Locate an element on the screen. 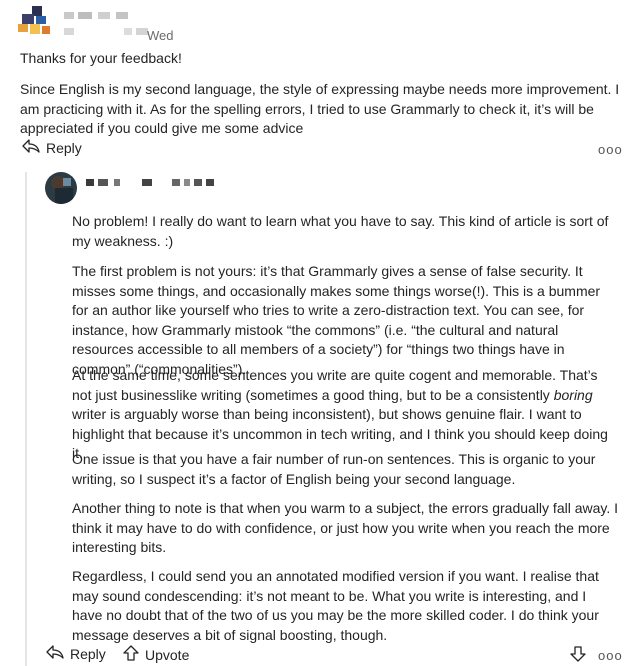 This screenshot has height=666, width=635. comment1-greeting: Thanks for your feedback! is located at coordinates (101, 58).